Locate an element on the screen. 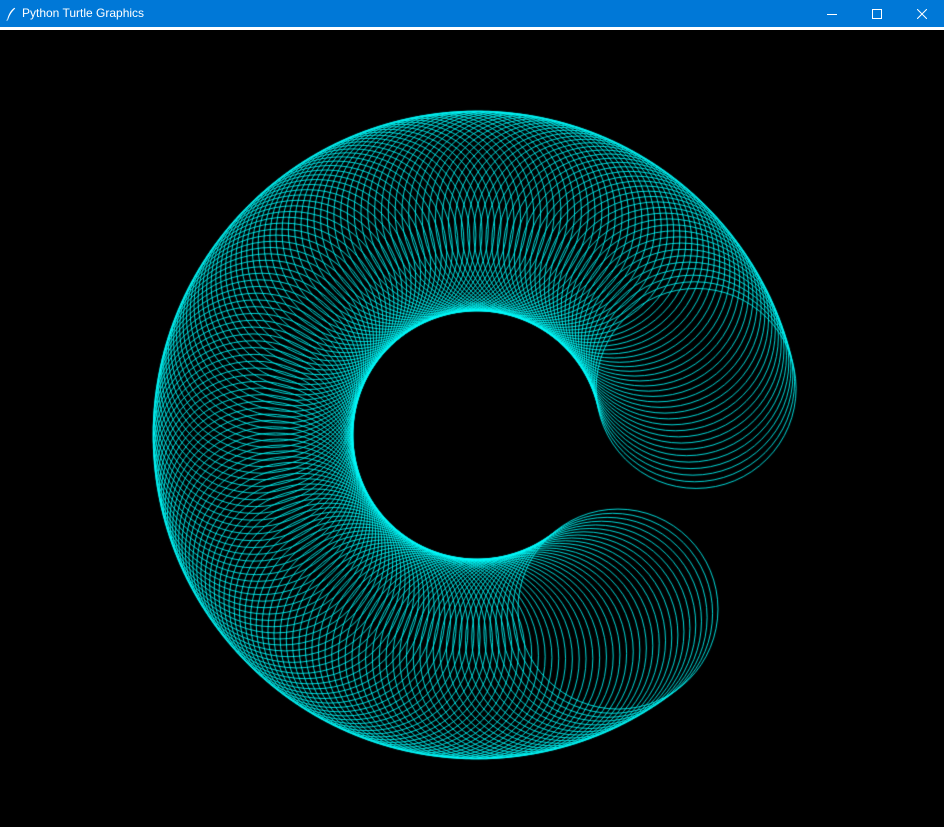 This screenshot has width=944, height=827. close-button is located at coordinates (921, 13).